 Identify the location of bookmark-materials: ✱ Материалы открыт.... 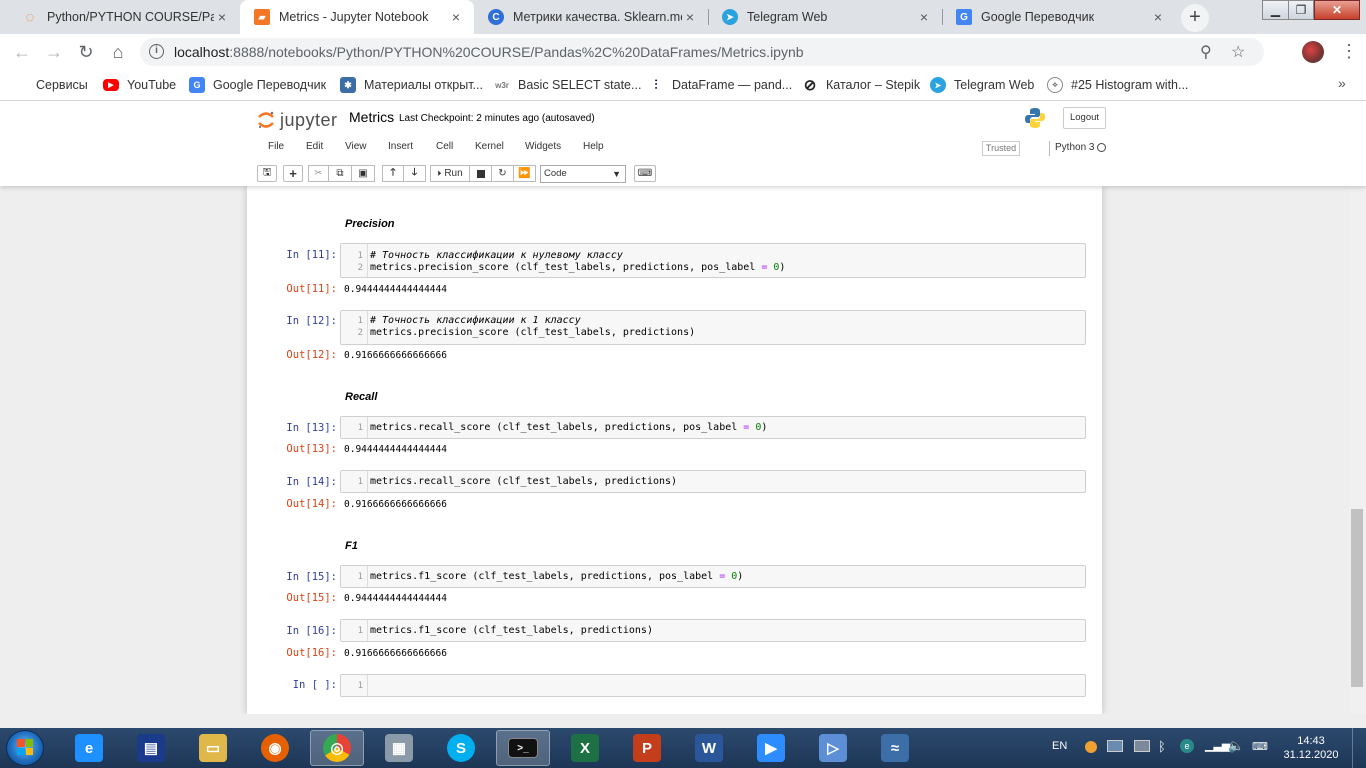
(411, 85).